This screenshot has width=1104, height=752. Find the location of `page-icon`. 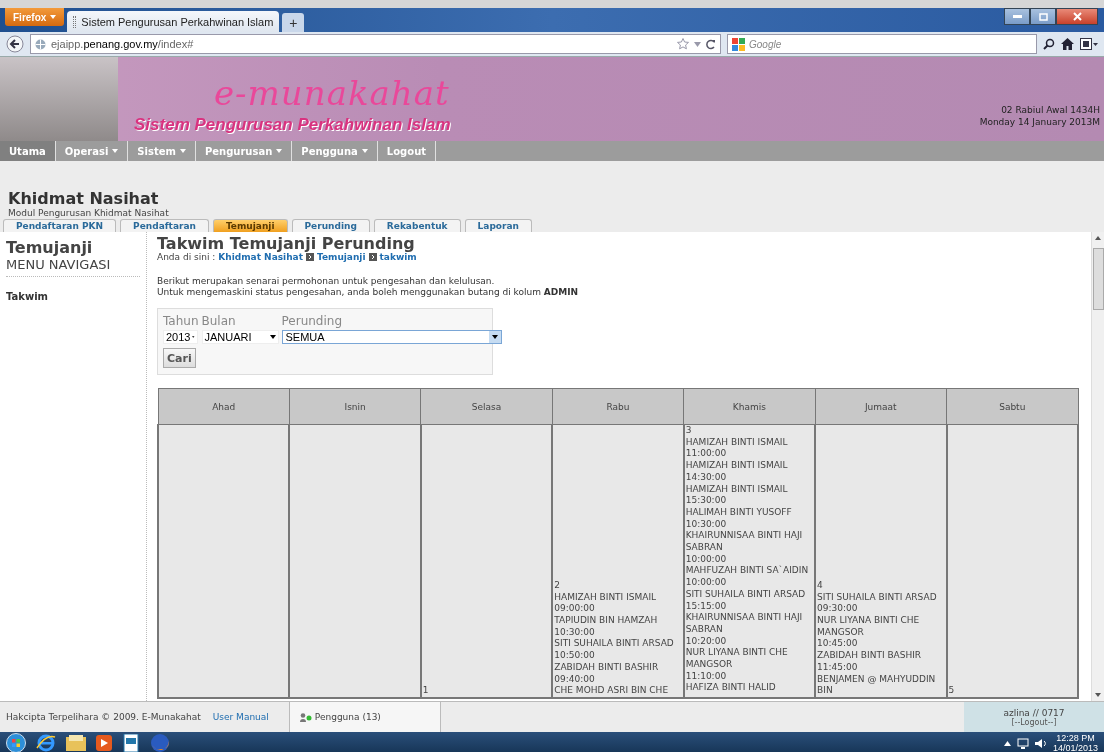

page-icon is located at coordinates (75, 21).